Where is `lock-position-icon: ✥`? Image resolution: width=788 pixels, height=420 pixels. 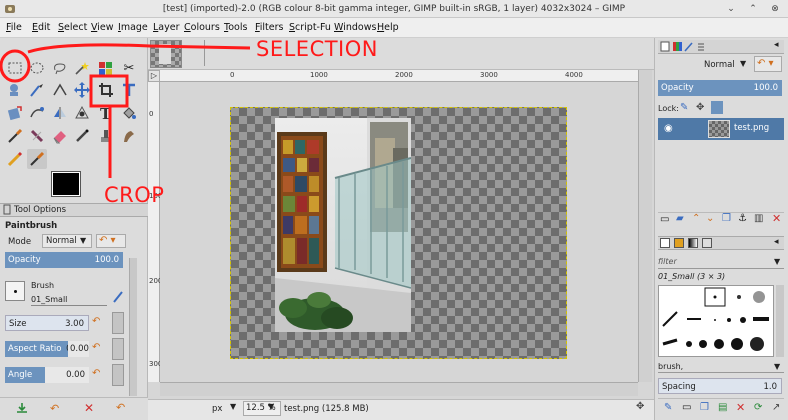 lock-position-icon: ✥ is located at coordinates (700, 107).